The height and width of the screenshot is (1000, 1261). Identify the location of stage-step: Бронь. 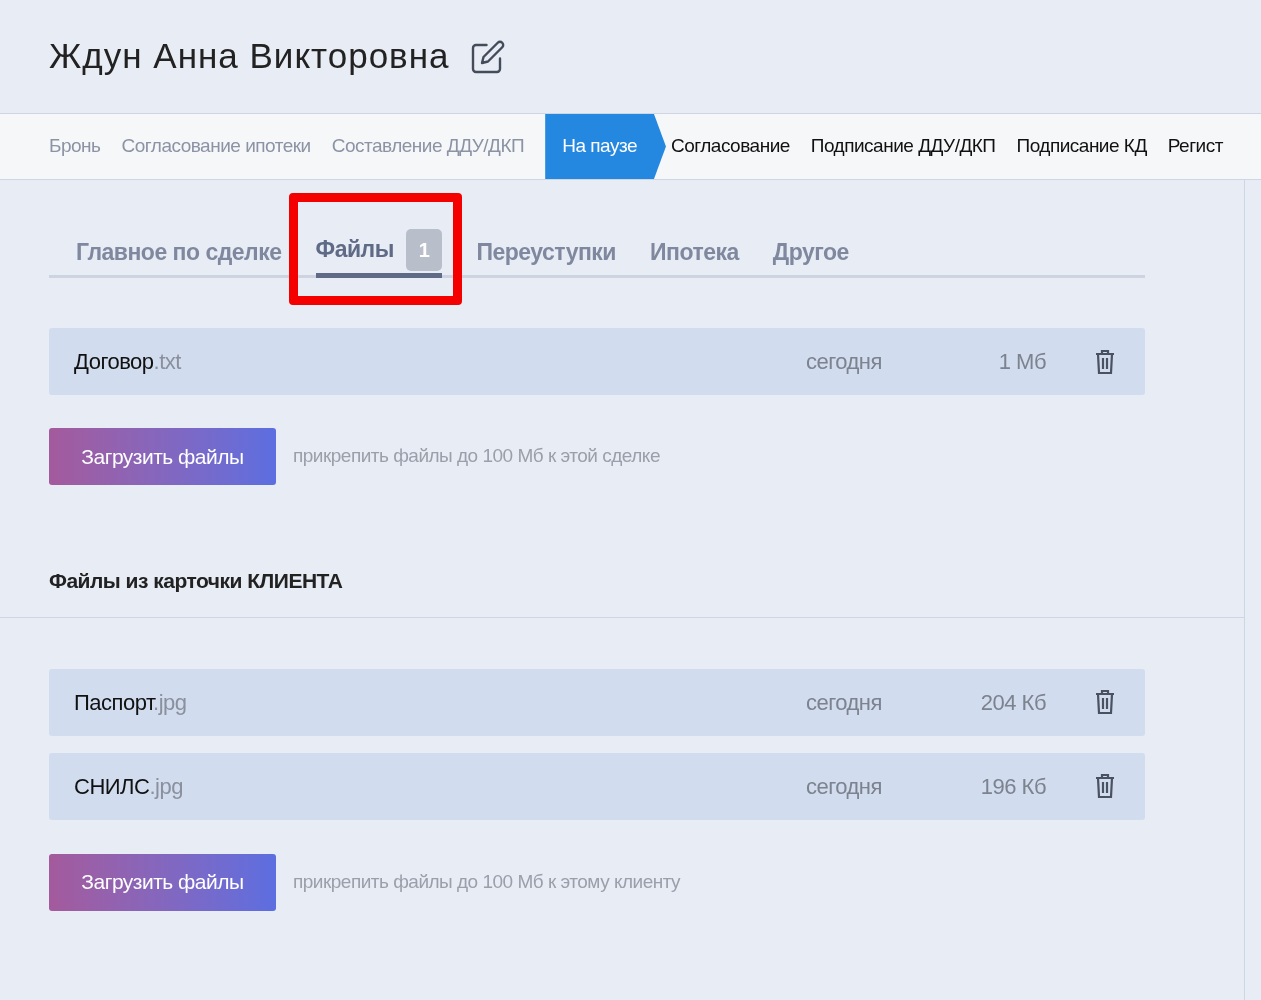
(75, 146).